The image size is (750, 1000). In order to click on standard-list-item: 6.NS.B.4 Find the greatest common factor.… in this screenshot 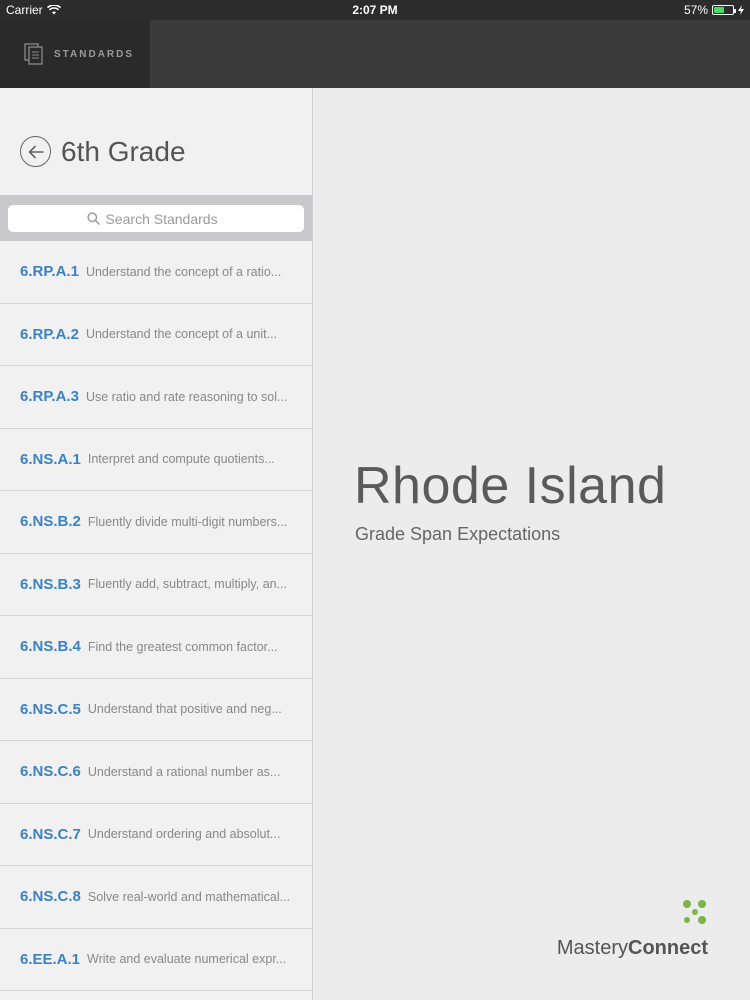, I will do `click(156, 647)`.